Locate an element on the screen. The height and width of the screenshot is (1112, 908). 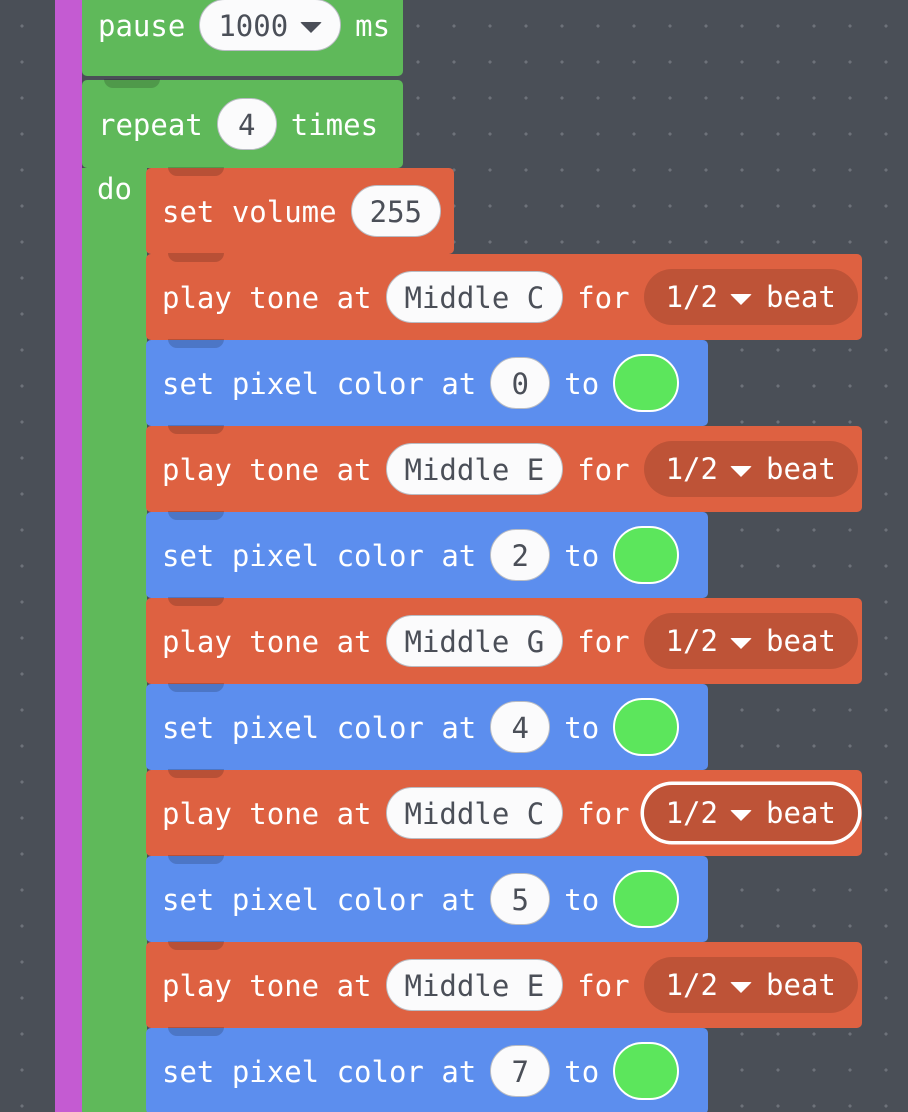
block-set-volume: set volume 255 is located at coordinates (300, 210).